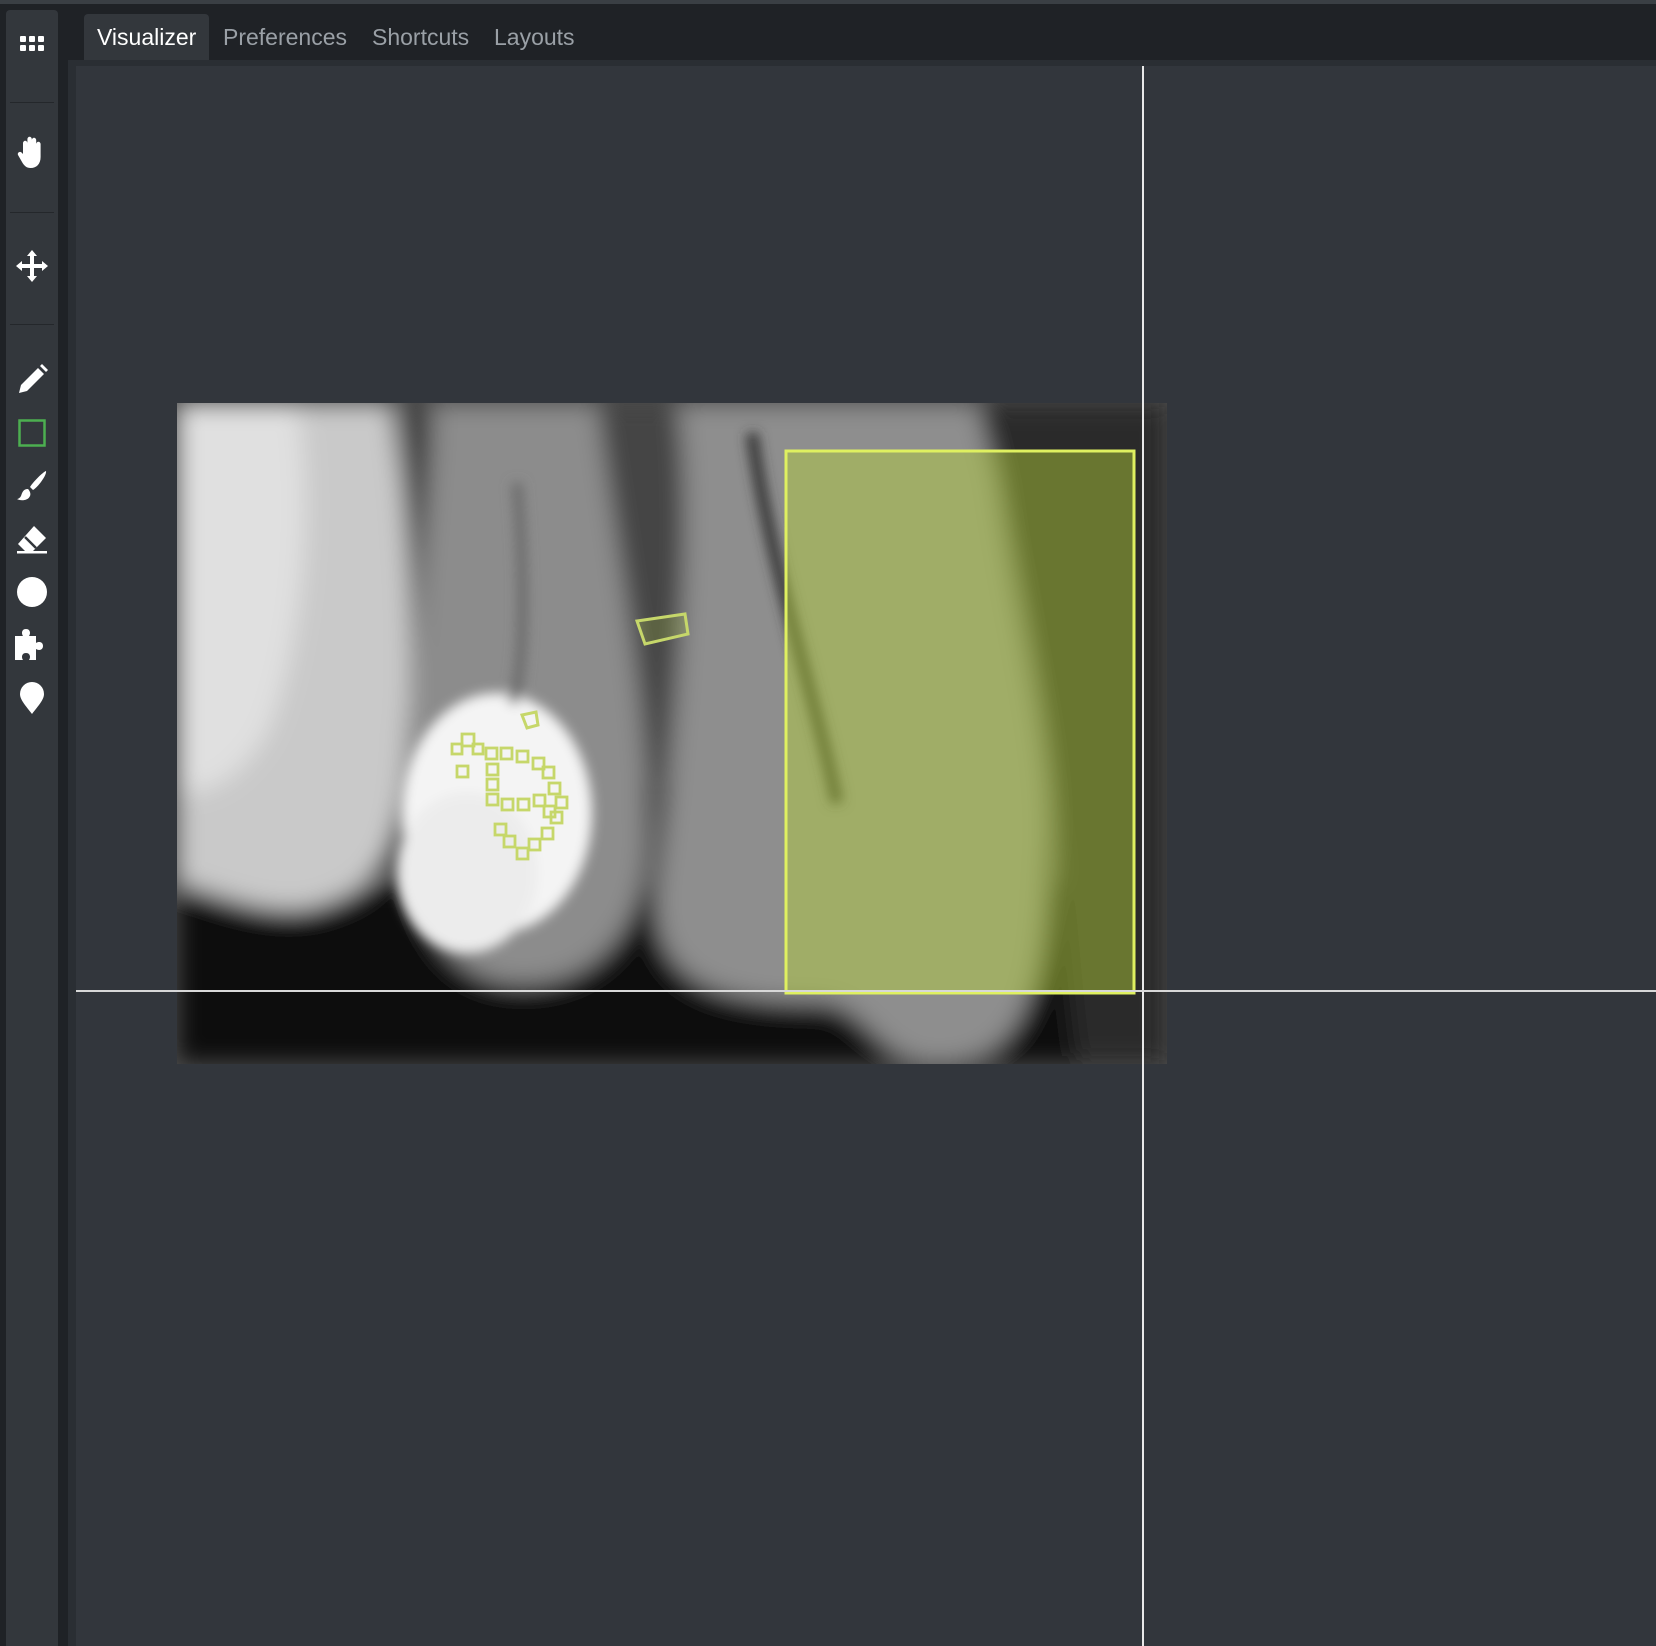 The height and width of the screenshot is (1646, 1656). I want to click on move-tool-button, so click(32, 266).